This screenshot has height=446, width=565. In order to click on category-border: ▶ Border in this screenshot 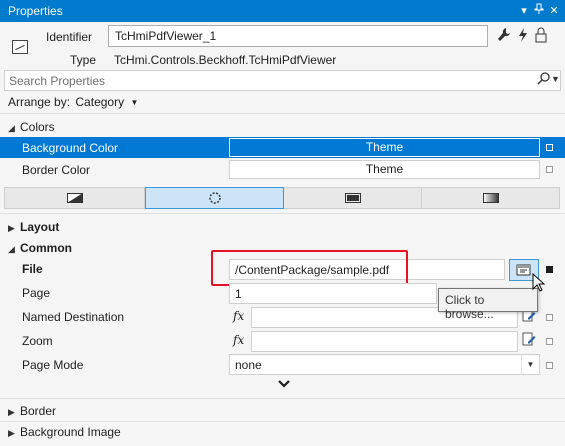, I will do `click(32, 411)`.